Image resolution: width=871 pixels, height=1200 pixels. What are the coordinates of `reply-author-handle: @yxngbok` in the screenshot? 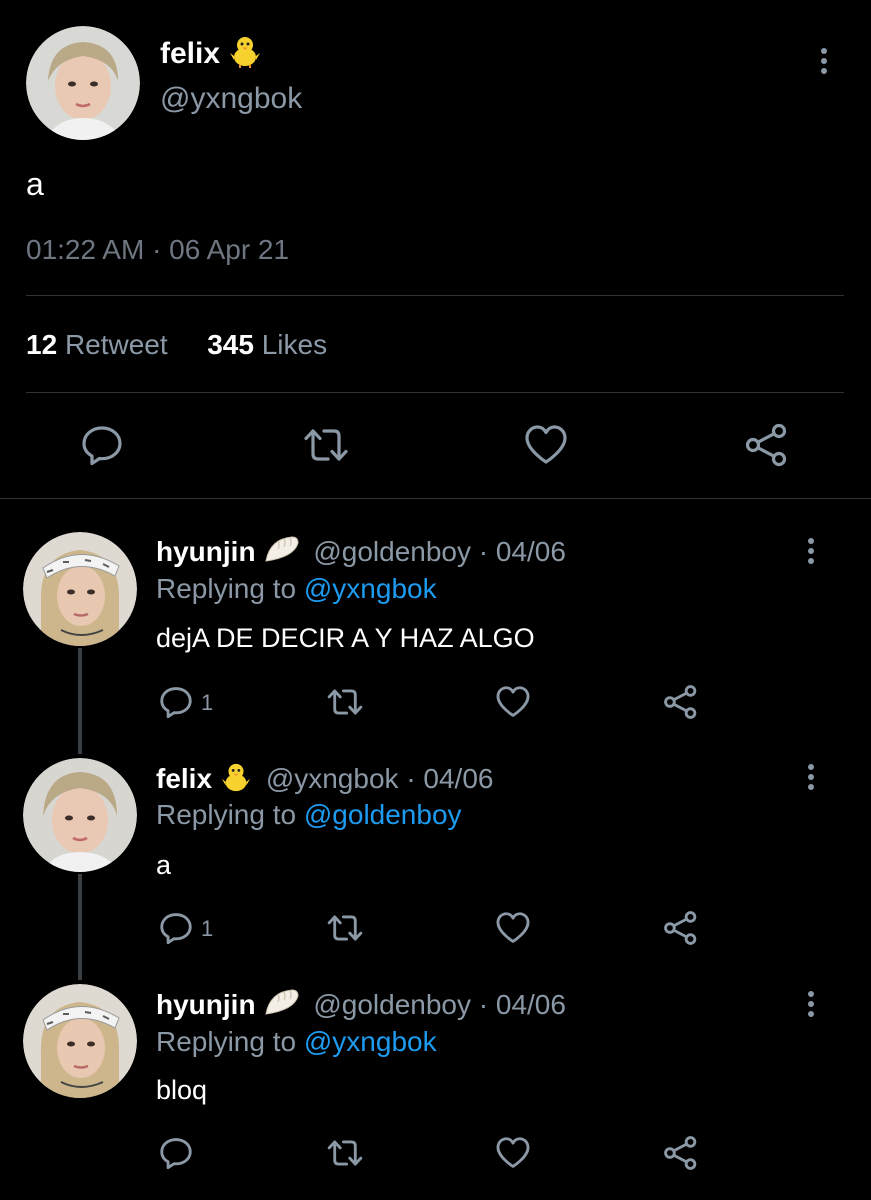 It's located at (332, 778).